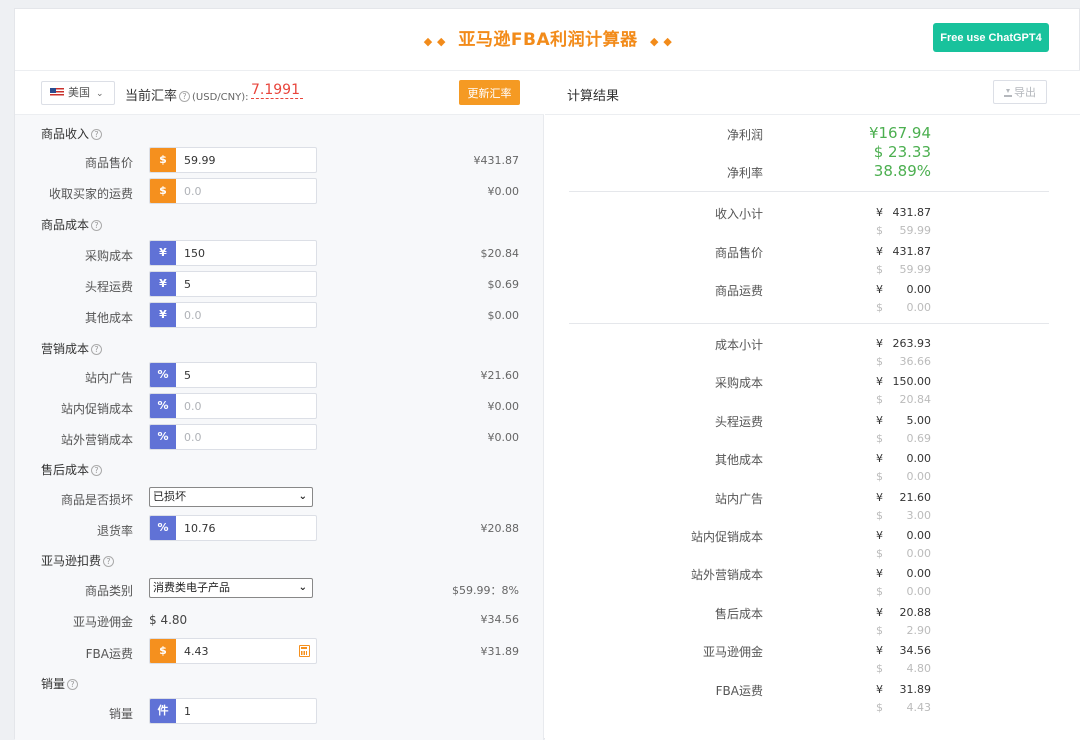 The height and width of the screenshot is (740, 1080). What do you see at coordinates (233, 528) in the screenshot?
I see `return-rate-input: % 10.76` at bounding box center [233, 528].